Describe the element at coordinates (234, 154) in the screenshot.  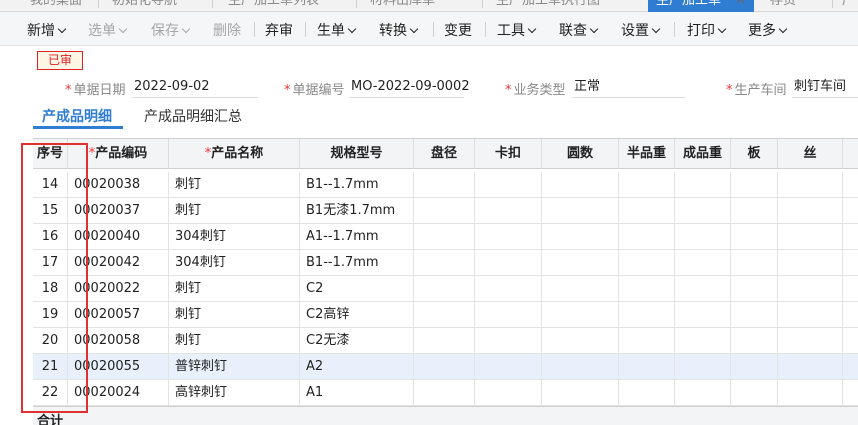
I see `col-product-name: *产品名称` at that location.